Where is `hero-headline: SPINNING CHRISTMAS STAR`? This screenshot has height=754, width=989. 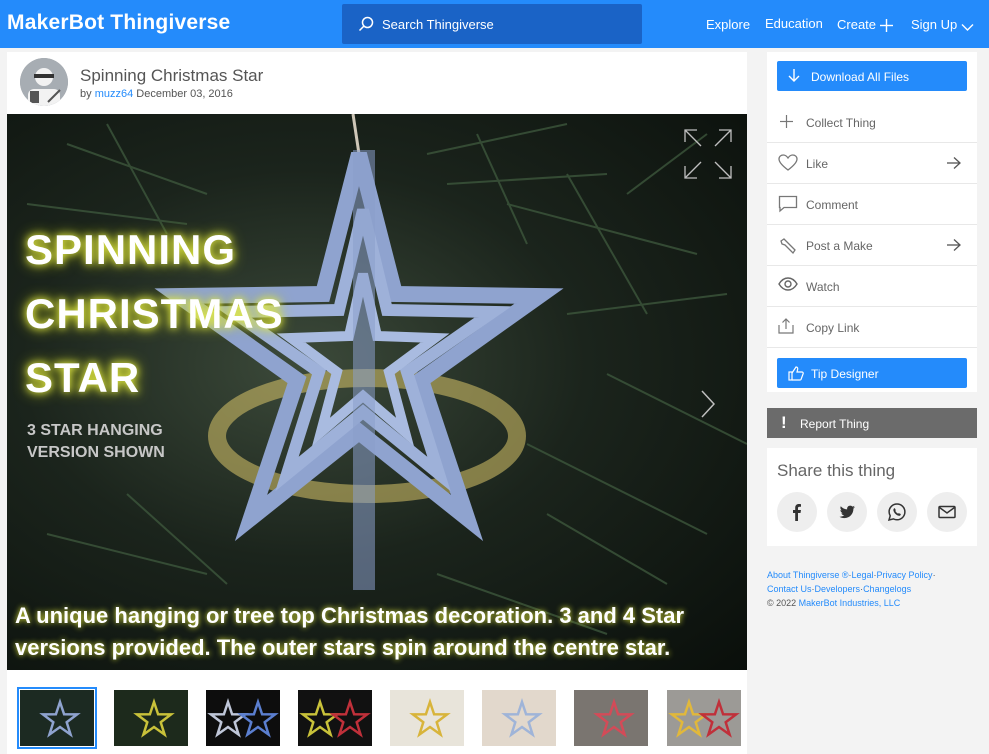
hero-headline: SPINNING CHRISTMAS STAR is located at coordinates (154, 314).